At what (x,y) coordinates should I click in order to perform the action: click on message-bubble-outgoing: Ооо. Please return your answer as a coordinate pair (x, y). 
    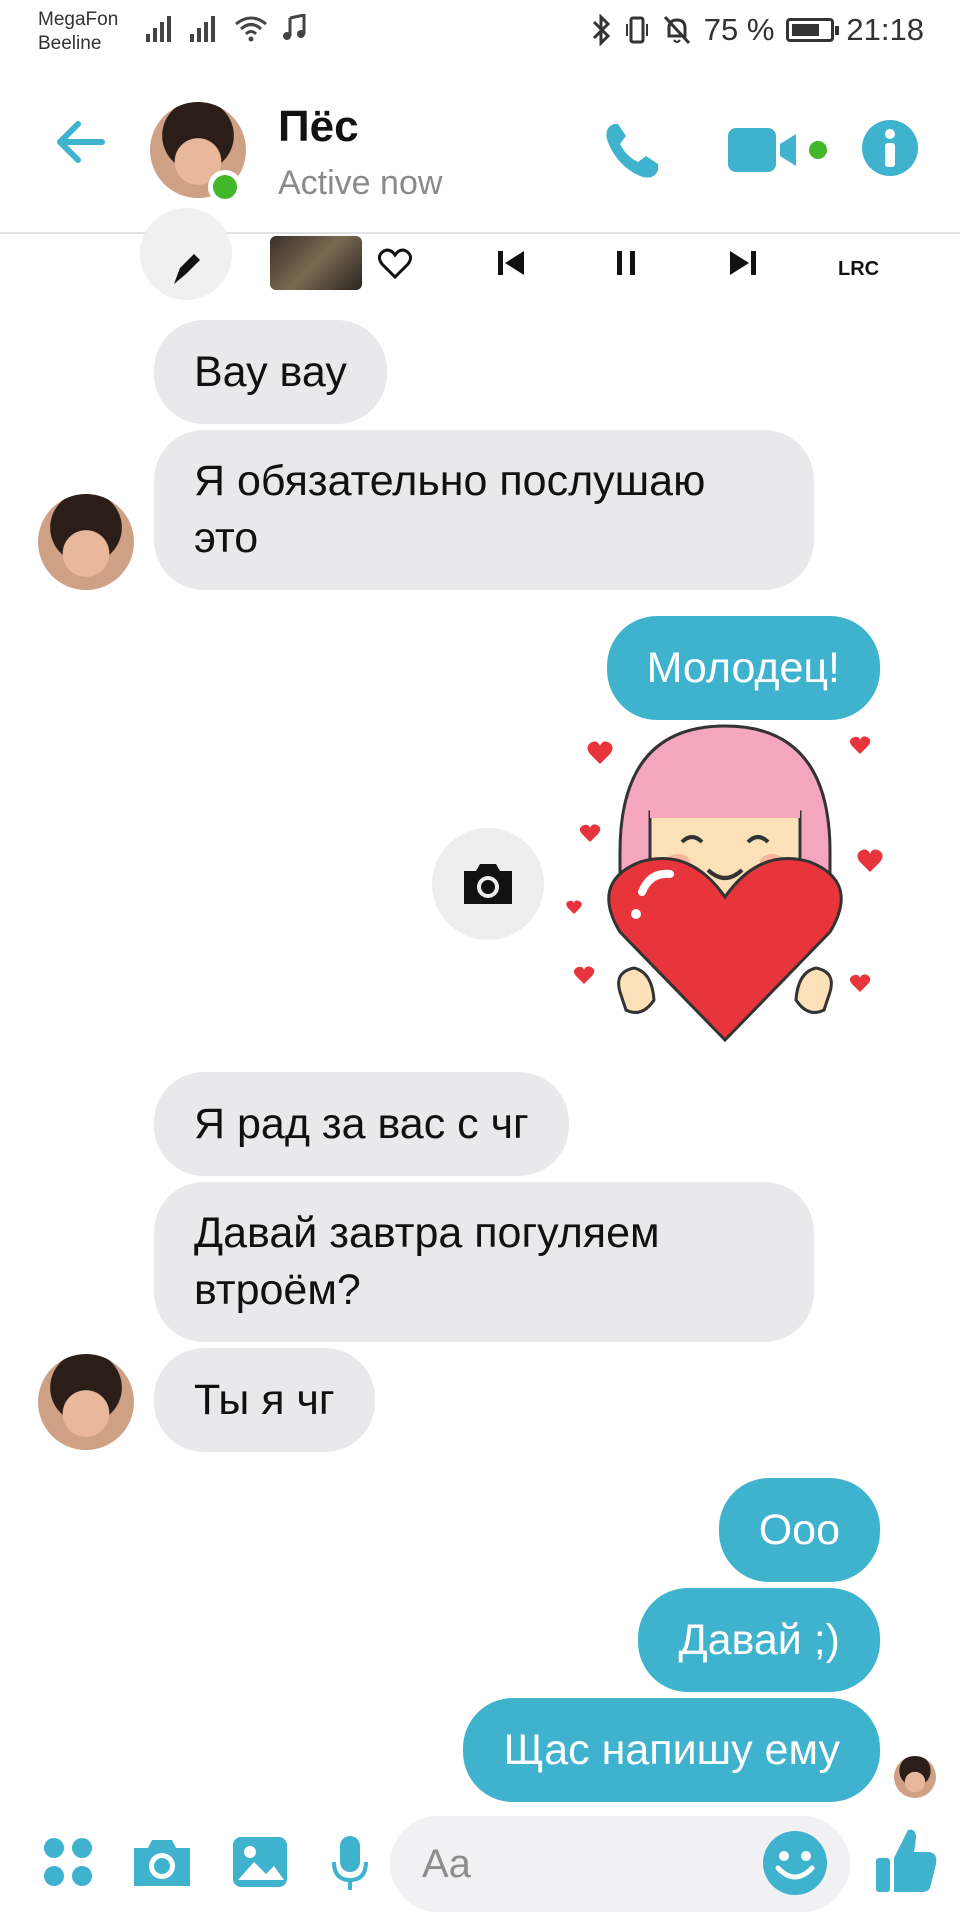
    Looking at the image, I should click on (799, 1530).